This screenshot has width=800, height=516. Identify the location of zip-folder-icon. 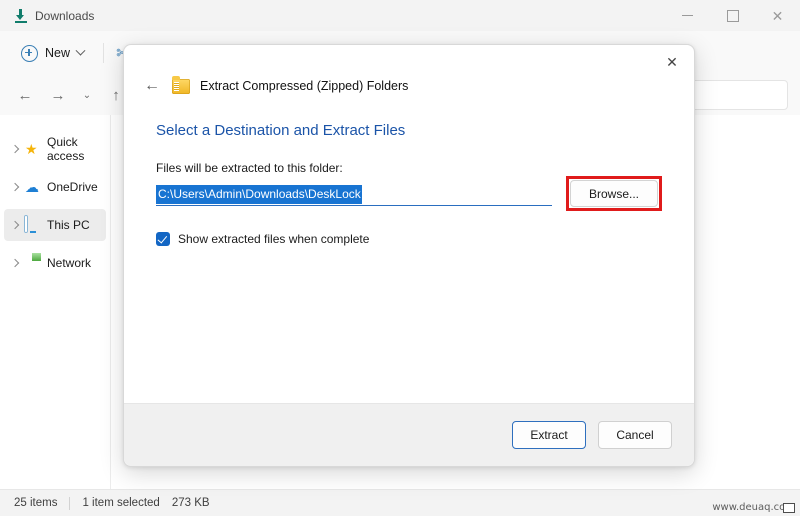
(181, 84).